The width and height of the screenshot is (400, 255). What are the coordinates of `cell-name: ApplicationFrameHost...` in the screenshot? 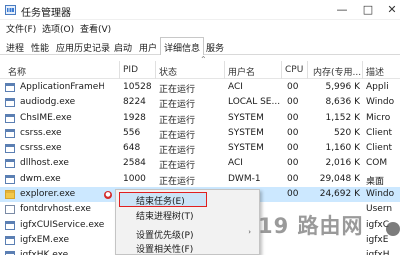 It's located at (62, 87).